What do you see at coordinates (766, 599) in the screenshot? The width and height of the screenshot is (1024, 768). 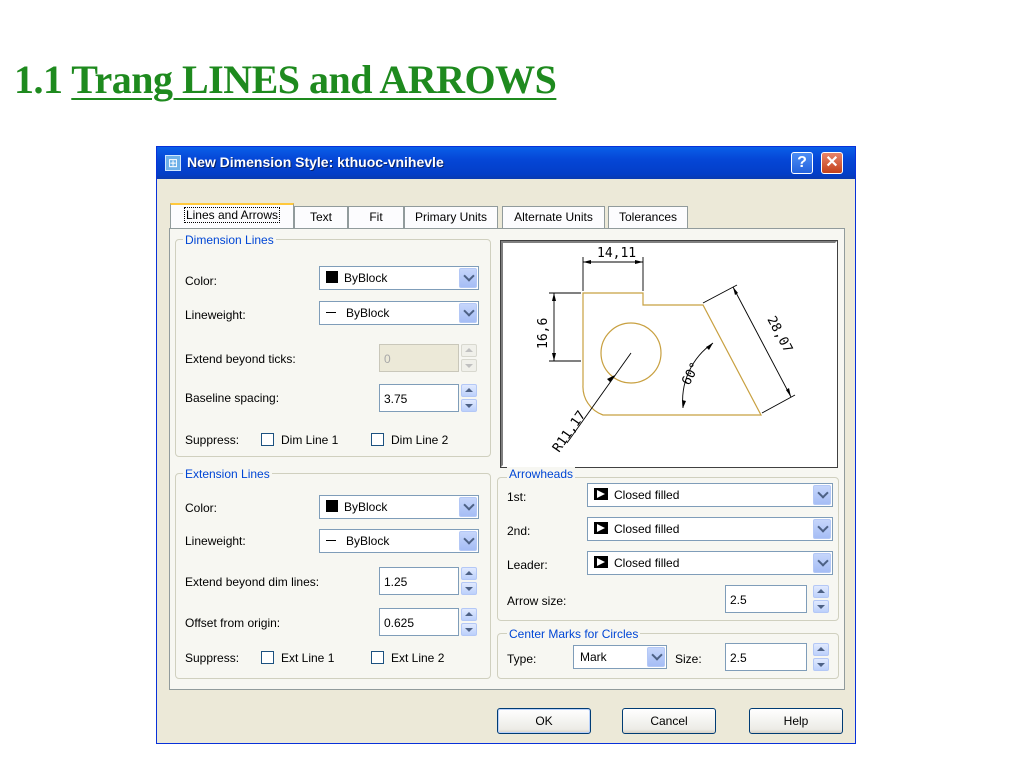 I see `arrow-size-input: 2.5` at bounding box center [766, 599].